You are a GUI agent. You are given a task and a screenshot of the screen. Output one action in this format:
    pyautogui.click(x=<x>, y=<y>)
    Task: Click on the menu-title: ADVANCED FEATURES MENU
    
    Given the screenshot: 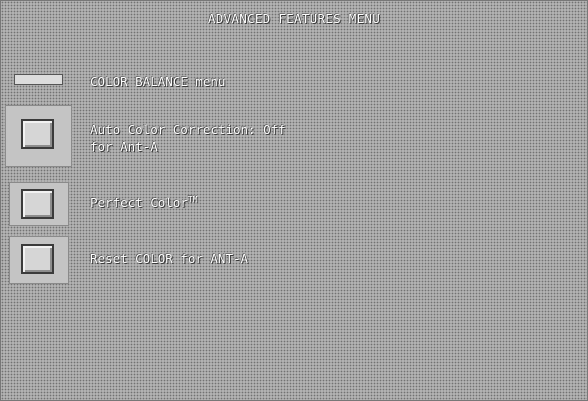 What is the action you would take?
    pyautogui.click(x=294, y=18)
    